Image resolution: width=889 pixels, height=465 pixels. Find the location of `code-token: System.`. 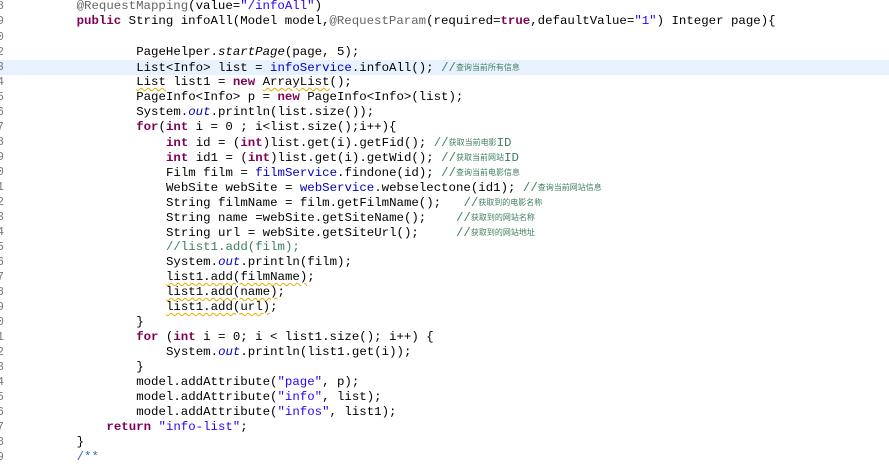

code-token: System. is located at coordinates (192, 262).